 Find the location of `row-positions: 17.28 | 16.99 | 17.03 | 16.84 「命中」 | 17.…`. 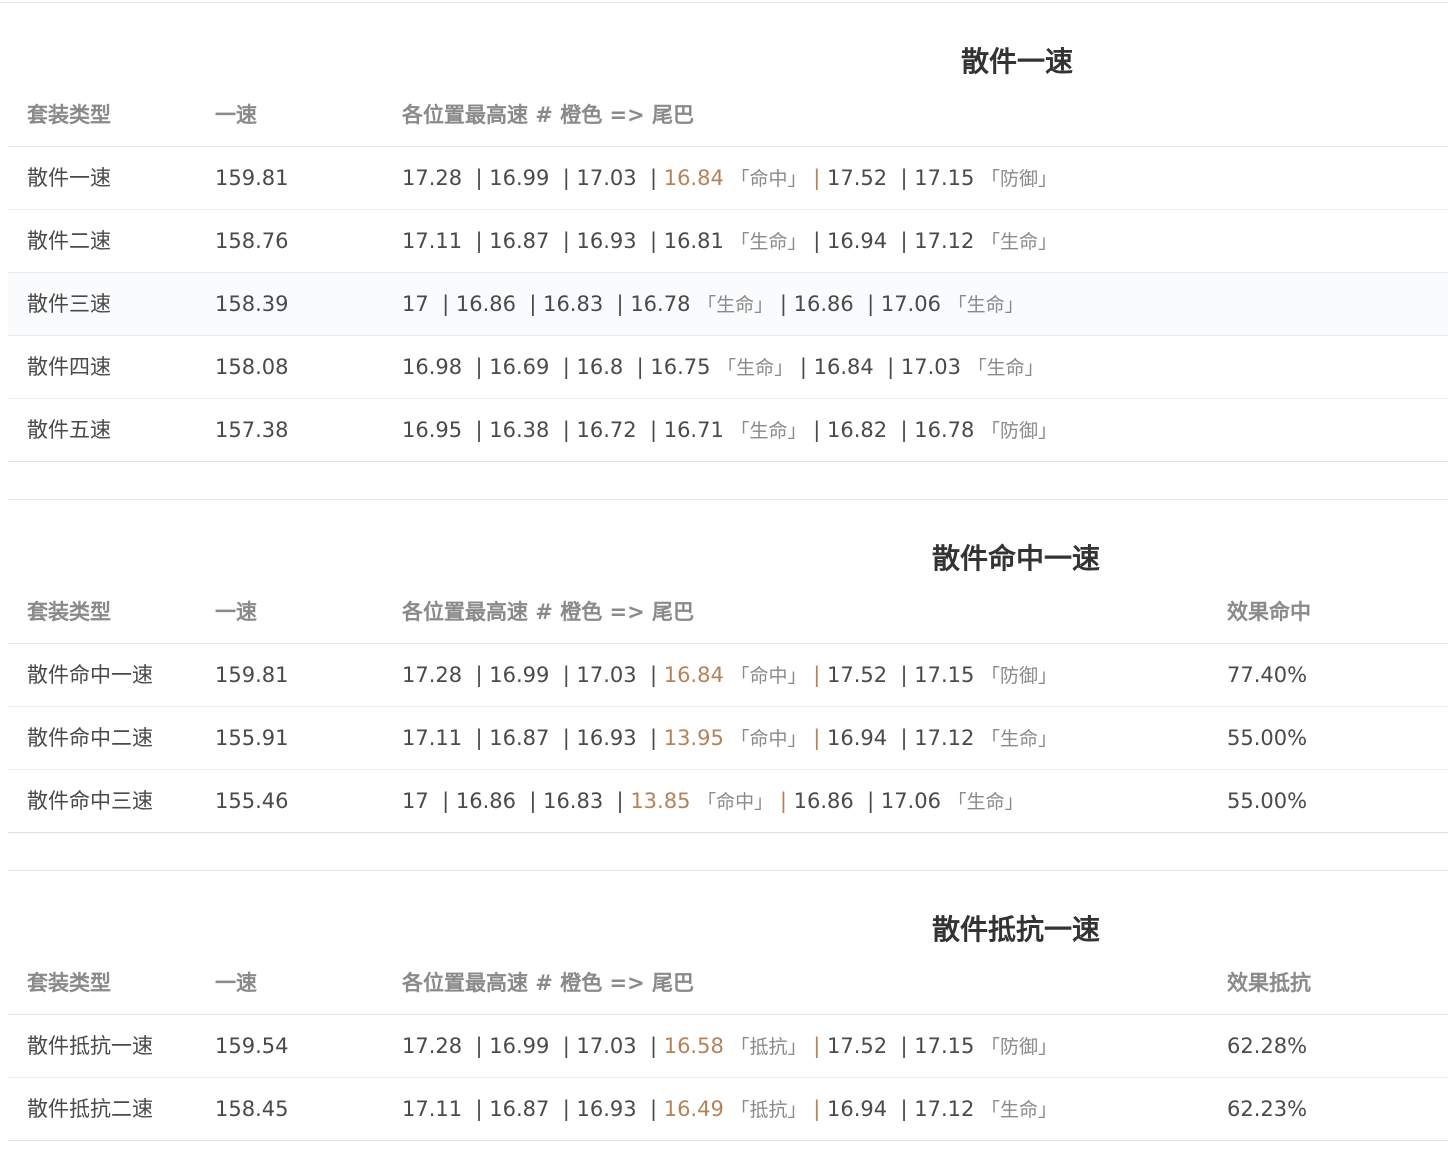

row-positions: 17.28 | 16.99 | 17.03 | 16.84 「命中」 | 17.… is located at coordinates (730, 675).